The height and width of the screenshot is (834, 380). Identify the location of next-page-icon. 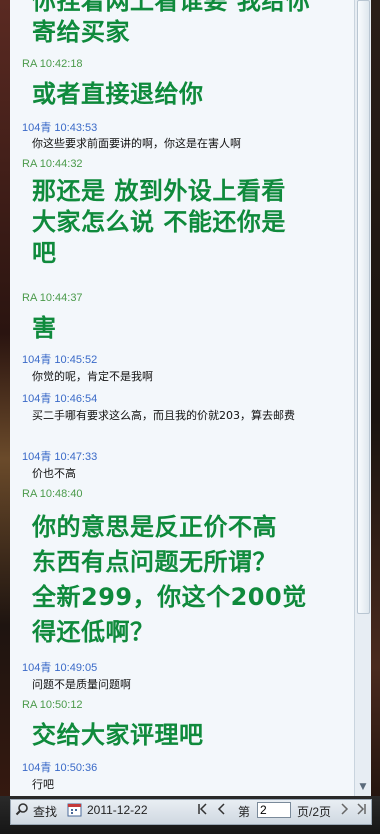
(344, 810).